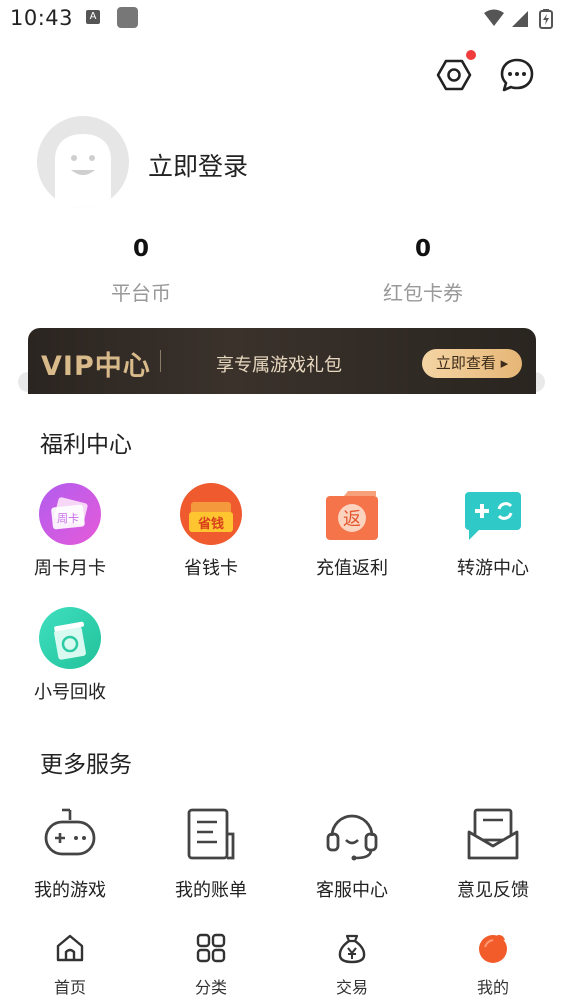 Image resolution: width=564 pixels, height=1004 pixels. What do you see at coordinates (546, 19) in the screenshot?
I see `battery-icon` at bounding box center [546, 19].